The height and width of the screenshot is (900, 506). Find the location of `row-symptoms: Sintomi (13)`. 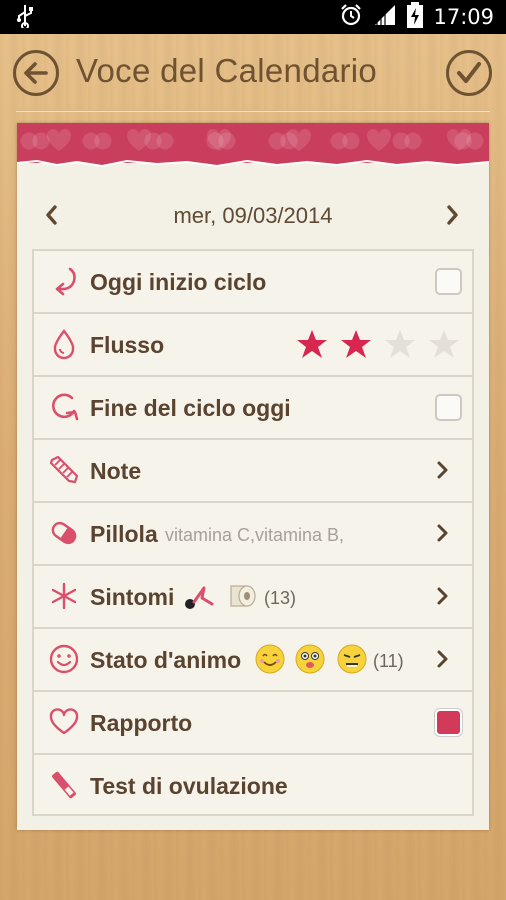

row-symptoms: Sintomi (13) is located at coordinates (253, 595).